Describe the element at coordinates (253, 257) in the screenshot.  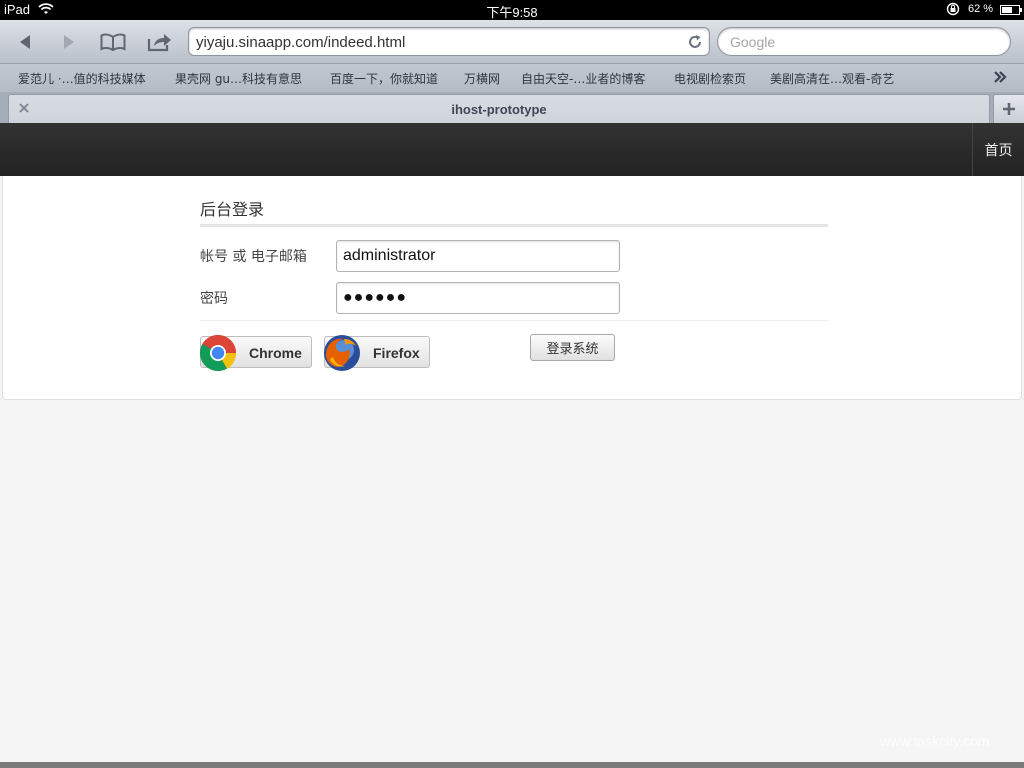
I see `account-label: 帐号 或 电子邮箱` at that location.